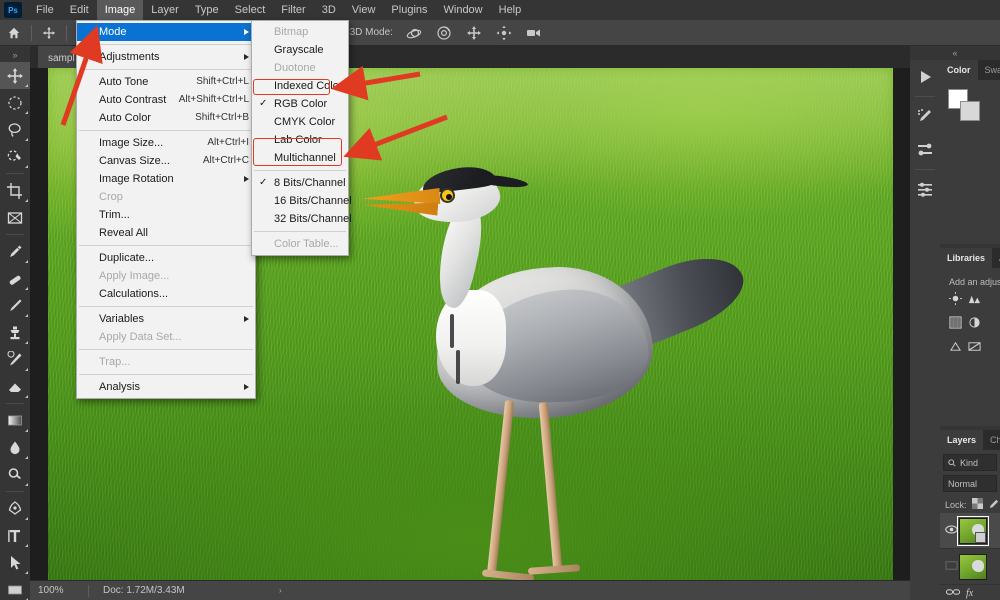 The height and width of the screenshot is (600, 1000). Describe the element at coordinates (966, 258) in the screenshot. I see `tab-libraries: Libraries` at that location.